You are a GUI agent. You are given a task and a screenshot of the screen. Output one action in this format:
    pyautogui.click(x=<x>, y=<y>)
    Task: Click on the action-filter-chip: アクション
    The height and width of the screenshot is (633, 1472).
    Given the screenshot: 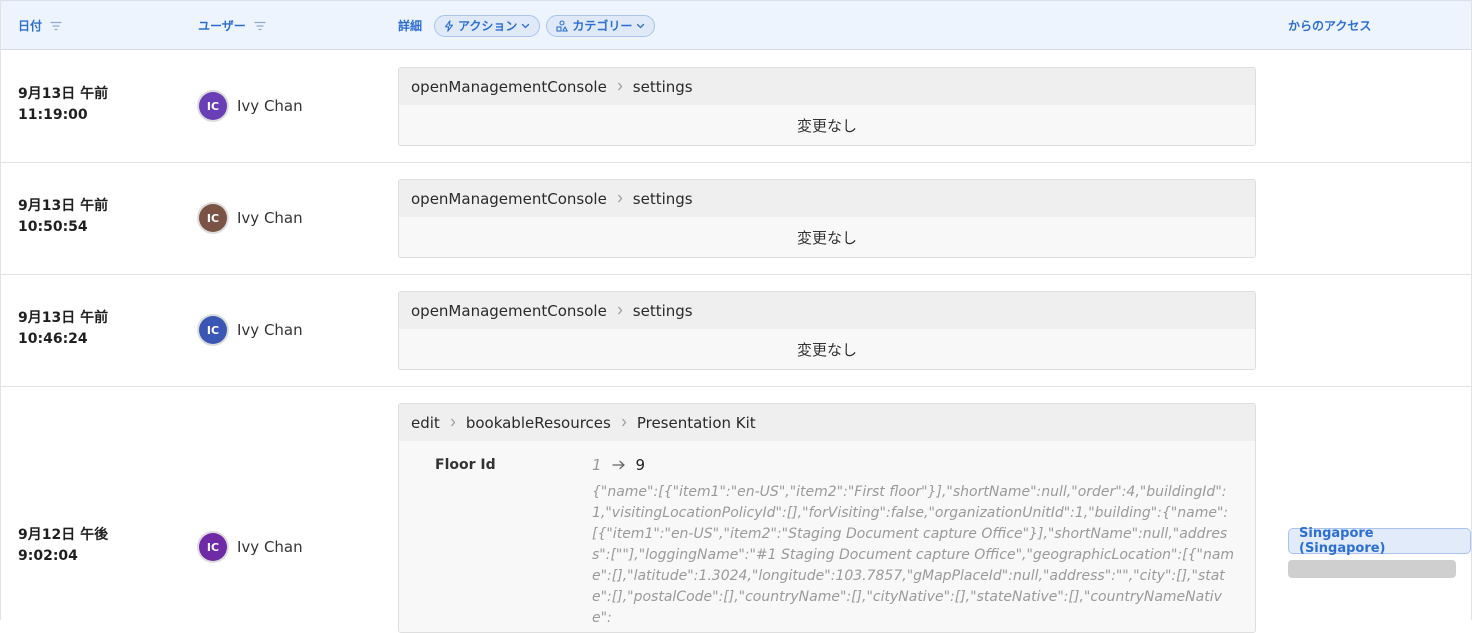 What is the action you would take?
    pyautogui.click(x=487, y=25)
    